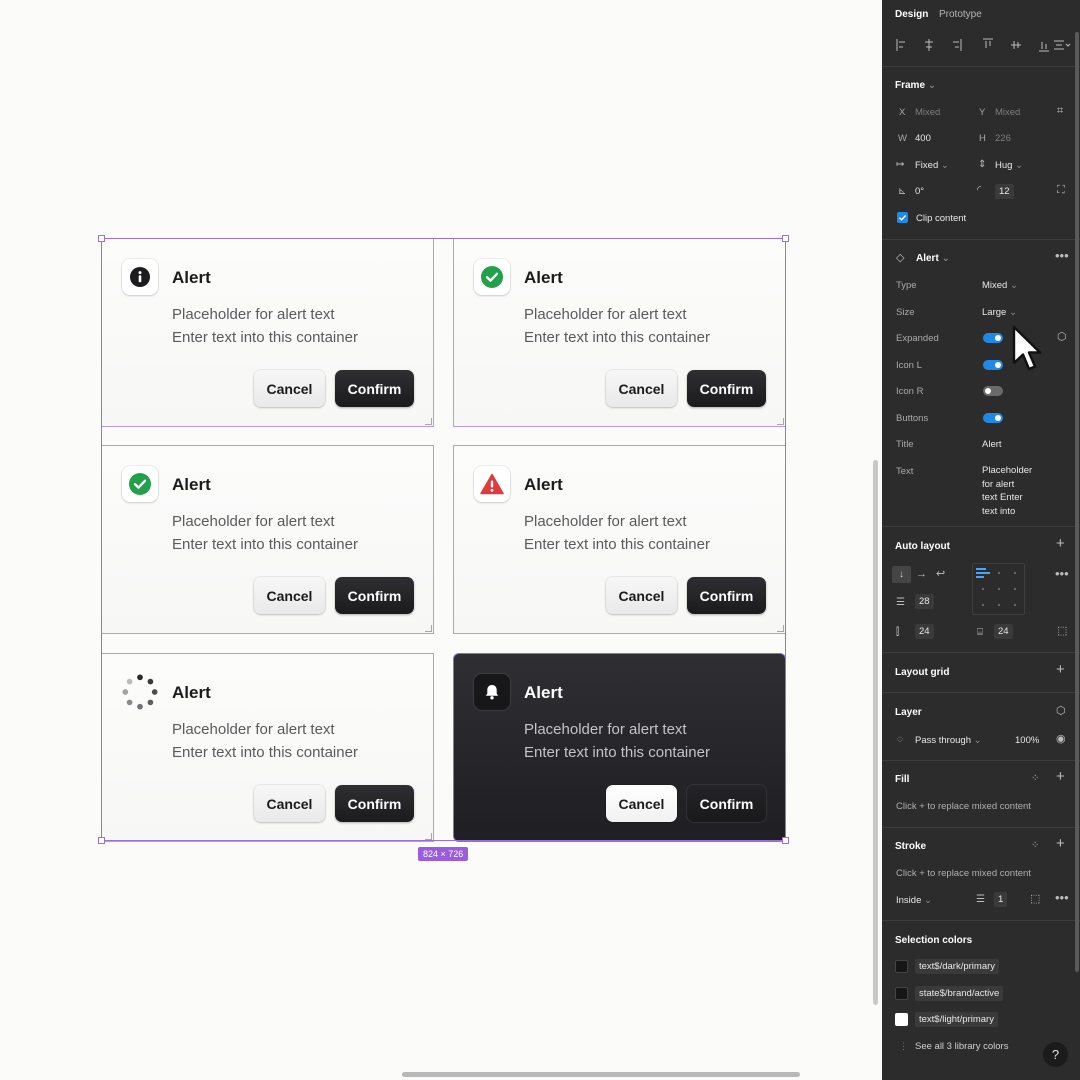 Image resolution: width=1080 pixels, height=1080 pixels. Describe the element at coordinates (1062, 337) in the screenshot. I see `component-settings-icon: ⬡` at that location.